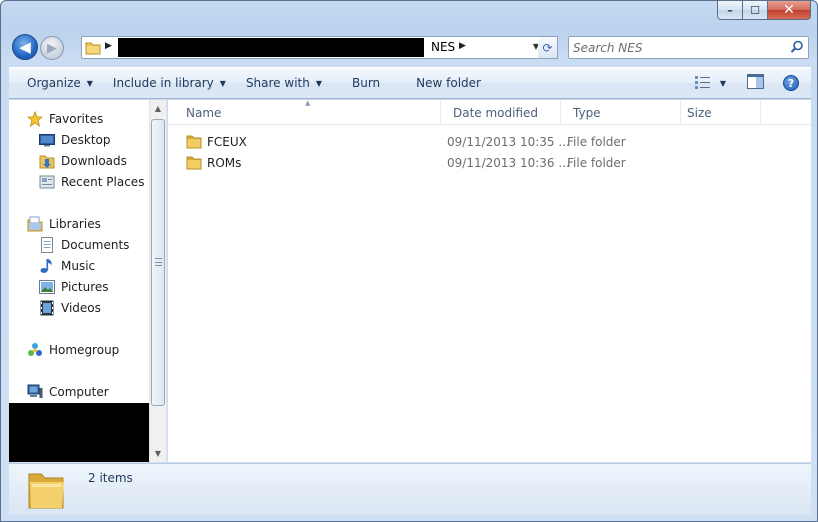  I want to click on address-bar: ▶ NES ▶ ▼, so click(312, 47).